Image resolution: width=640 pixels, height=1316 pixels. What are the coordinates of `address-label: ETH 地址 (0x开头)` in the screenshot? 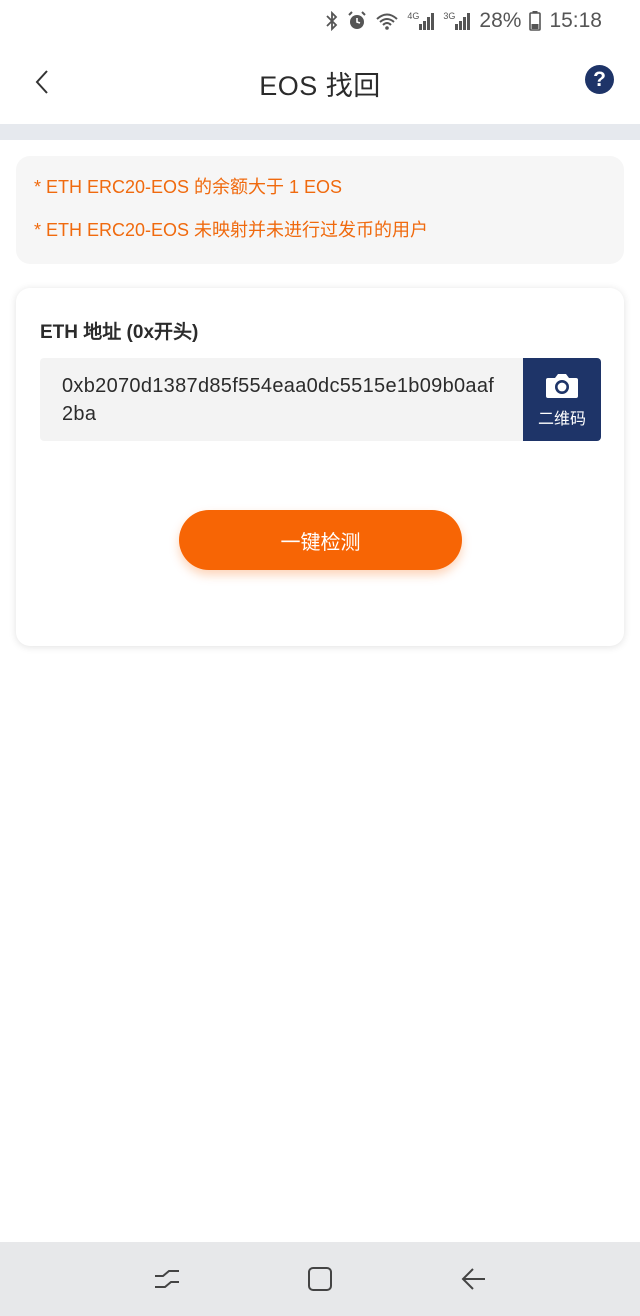 It's located at (119, 332).